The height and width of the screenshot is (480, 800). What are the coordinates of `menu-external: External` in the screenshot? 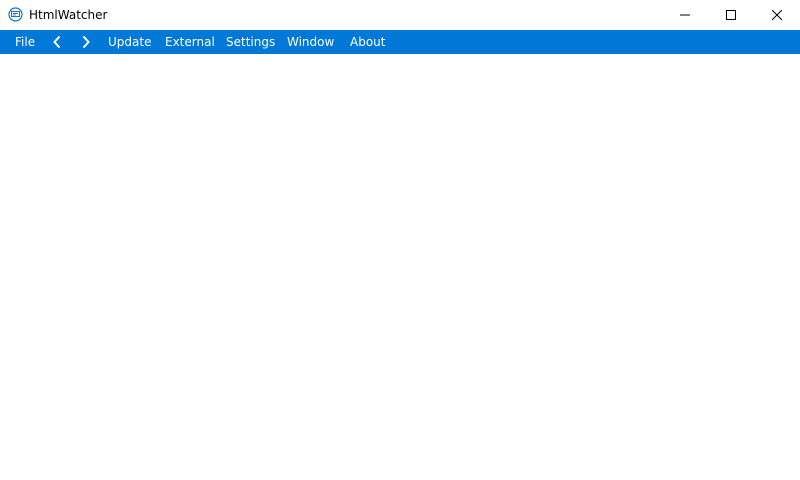 It's located at (190, 42).